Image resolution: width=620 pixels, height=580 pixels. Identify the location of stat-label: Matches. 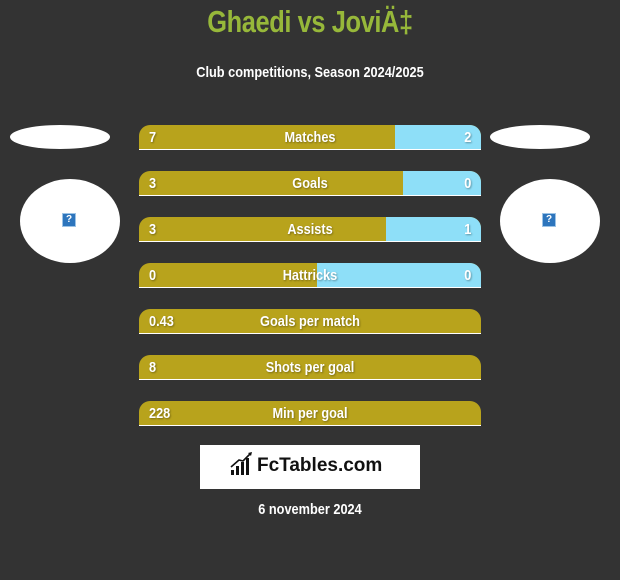
(310, 137).